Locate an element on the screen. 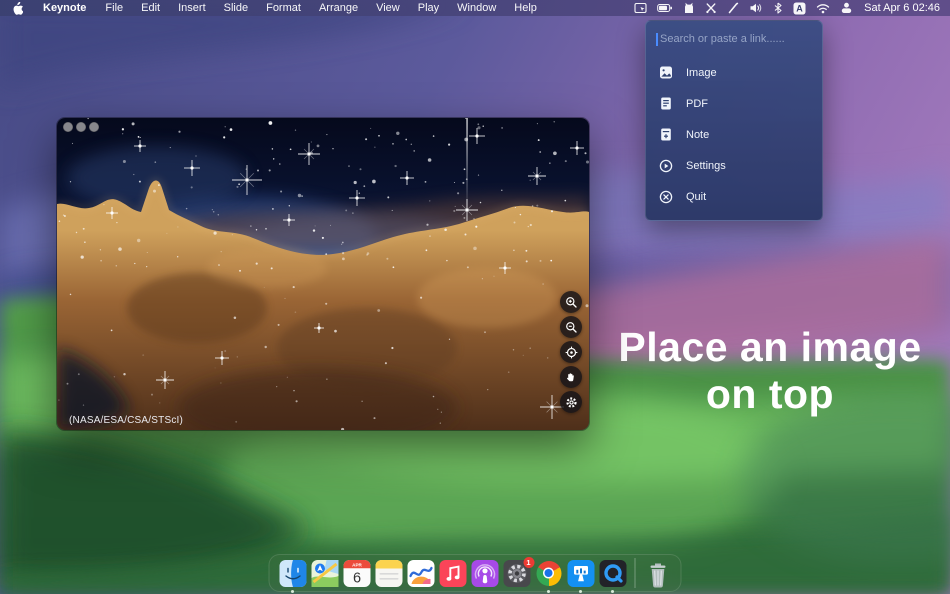 The width and height of the screenshot is (950, 594). wifi-icon is located at coordinates (823, 8).